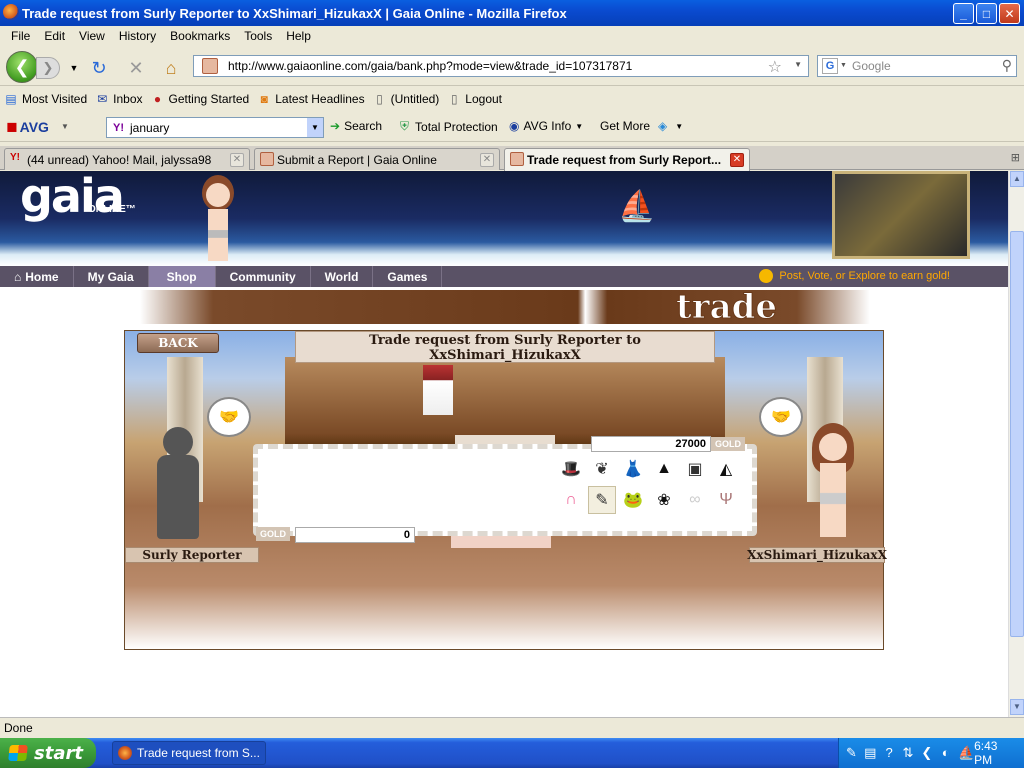  Describe the element at coordinates (901, 215) in the screenshot. I see `banner-ad` at that location.